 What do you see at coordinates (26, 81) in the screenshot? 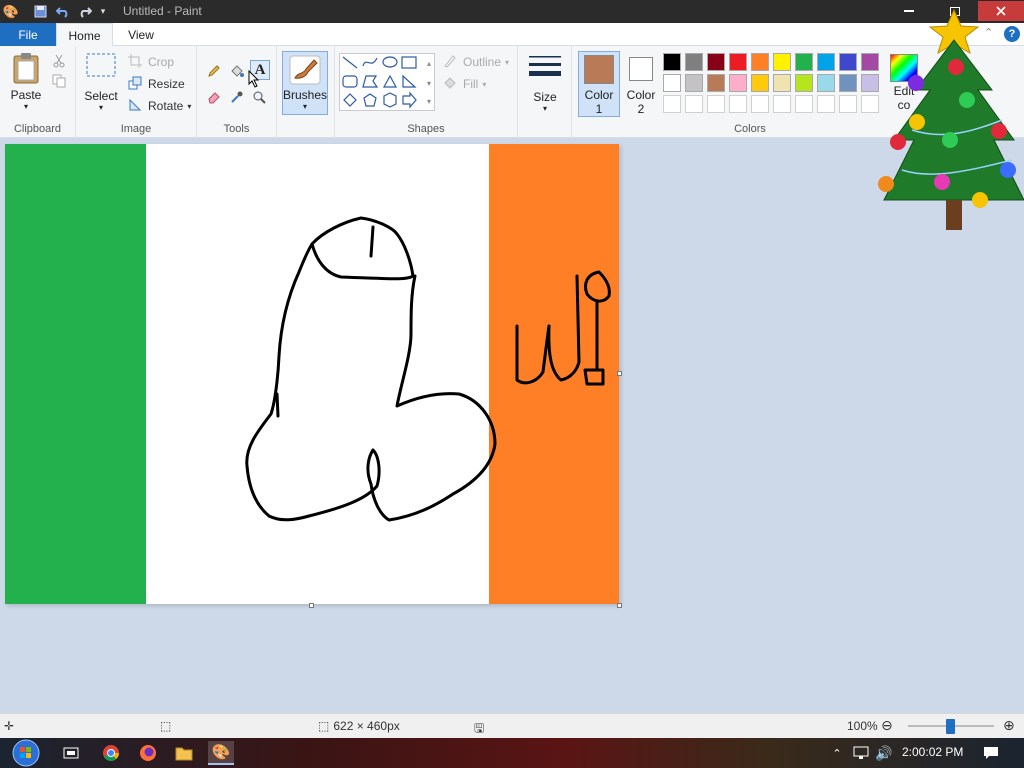
I see `paste-button: Paste ▾` at bounding box center [26, 81].